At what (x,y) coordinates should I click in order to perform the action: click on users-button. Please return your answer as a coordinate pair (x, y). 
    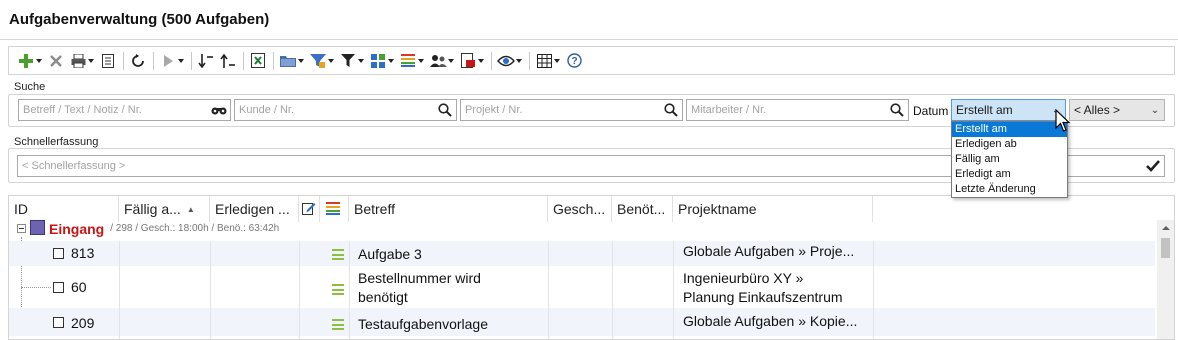
    Looking at the image, I should click on (442, 61).